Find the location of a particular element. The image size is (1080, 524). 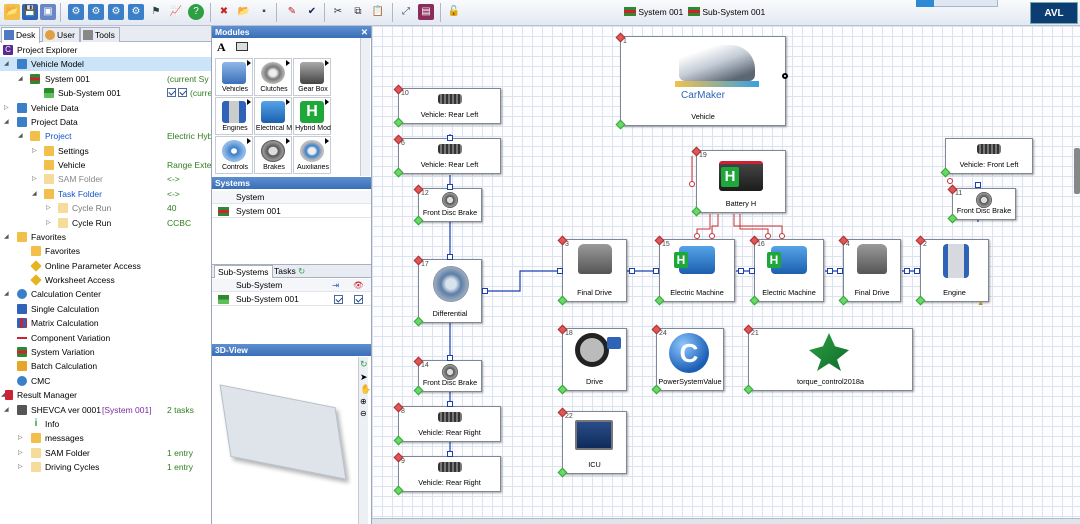

block-power-system-value: 24 C PowerSystemValue is located at coordinates (687, 359).